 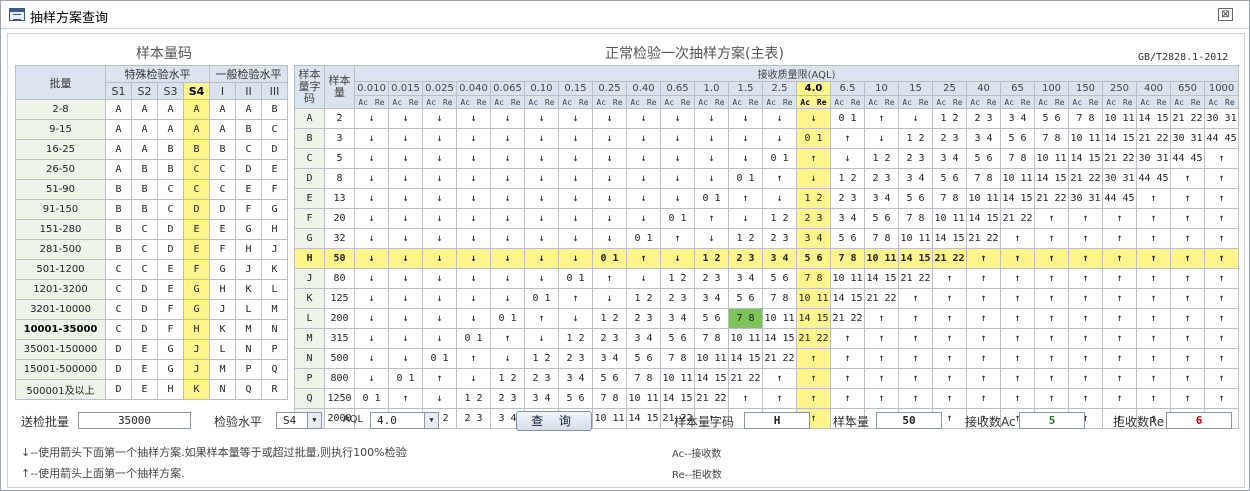 What do you see at coordinates (152, 309) in the screenshot?
I see `lot-row: 3201-10000 C D F G J L M` at bounding box center [152, 309].